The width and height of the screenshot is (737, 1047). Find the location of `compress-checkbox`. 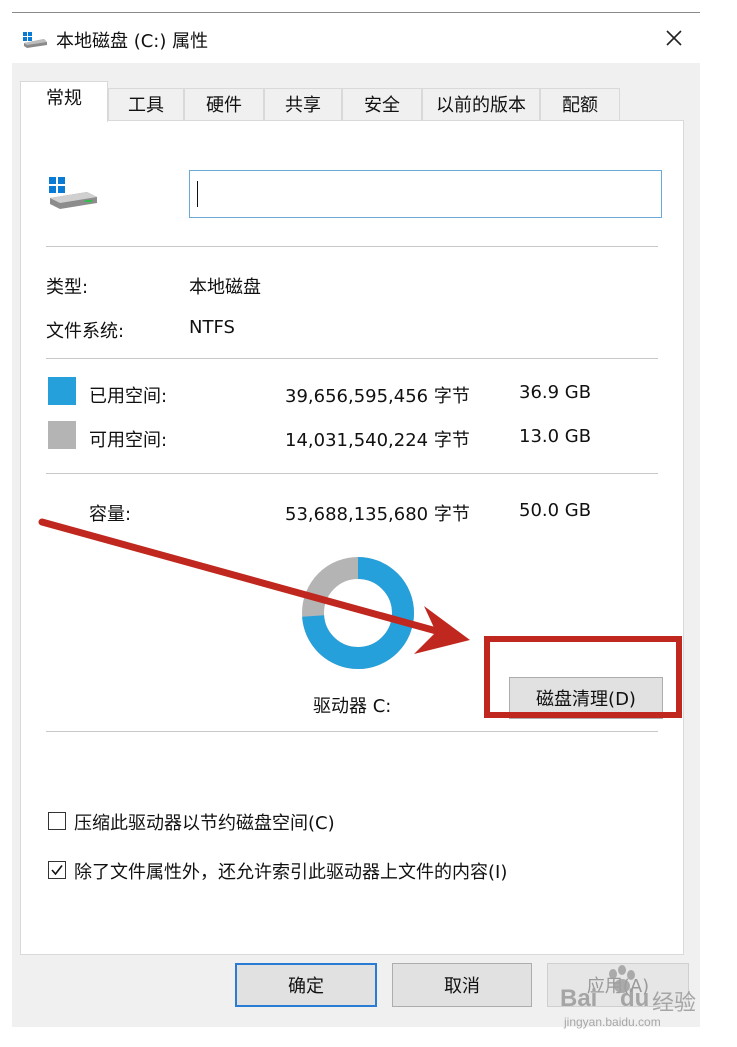

compress-checkbox is located at coordinates (57, 821).